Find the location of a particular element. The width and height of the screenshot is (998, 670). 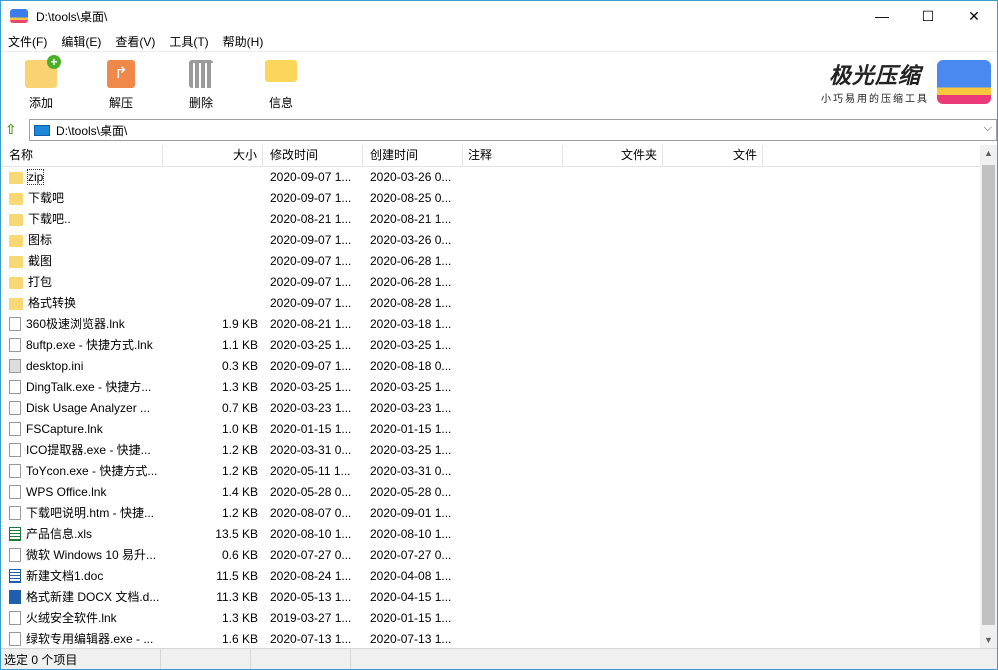

maximize-button: ☐ is located at coordinates (928, 16).